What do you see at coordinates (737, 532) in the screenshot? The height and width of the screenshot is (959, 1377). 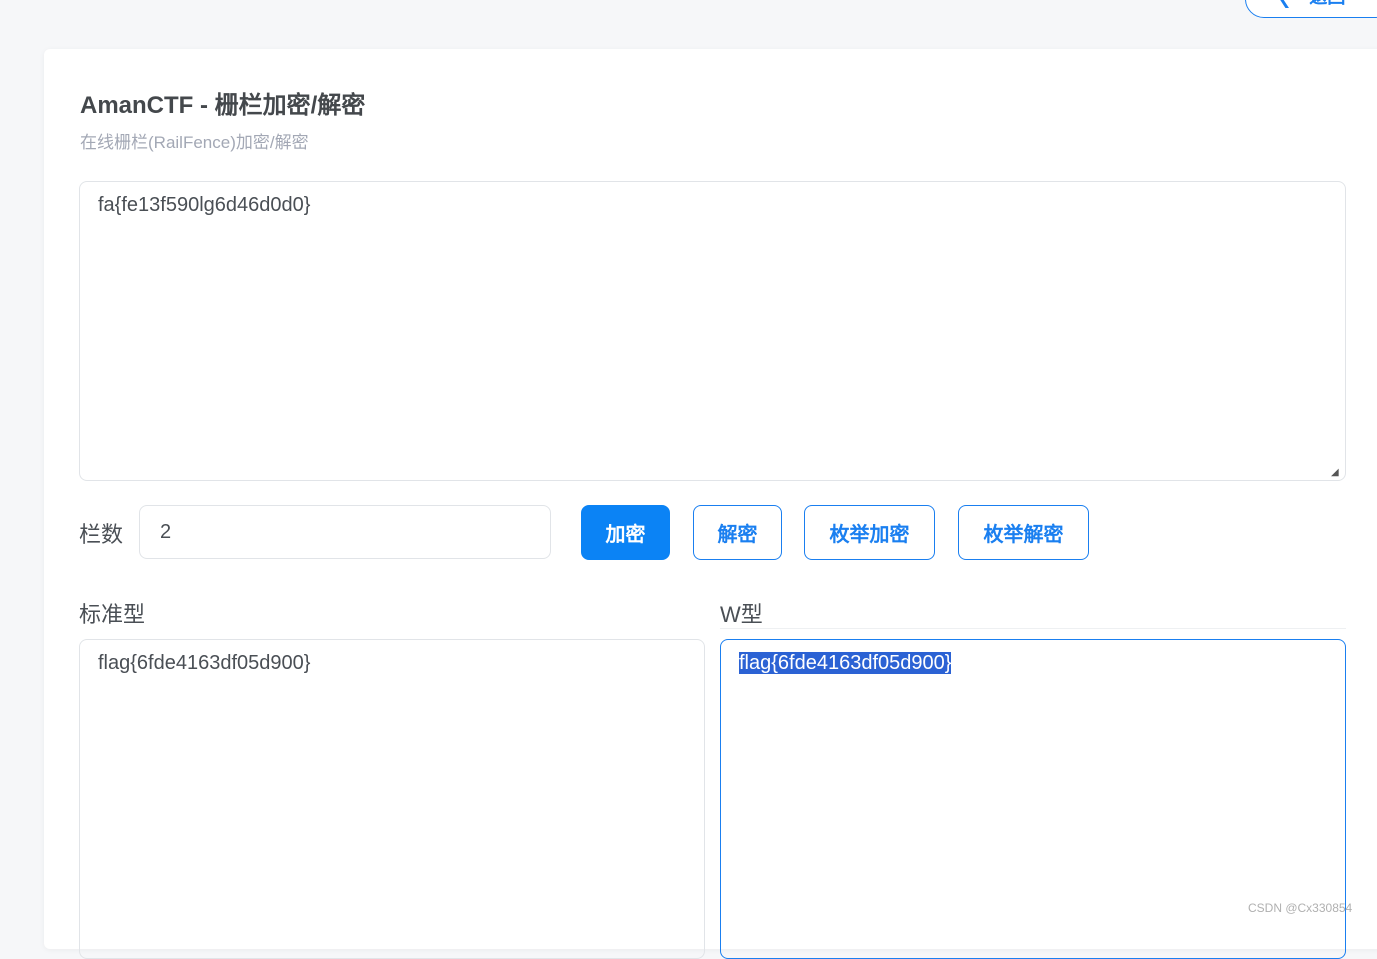 I see `decrypt-button: 解密` at bounding box center [737, 532].